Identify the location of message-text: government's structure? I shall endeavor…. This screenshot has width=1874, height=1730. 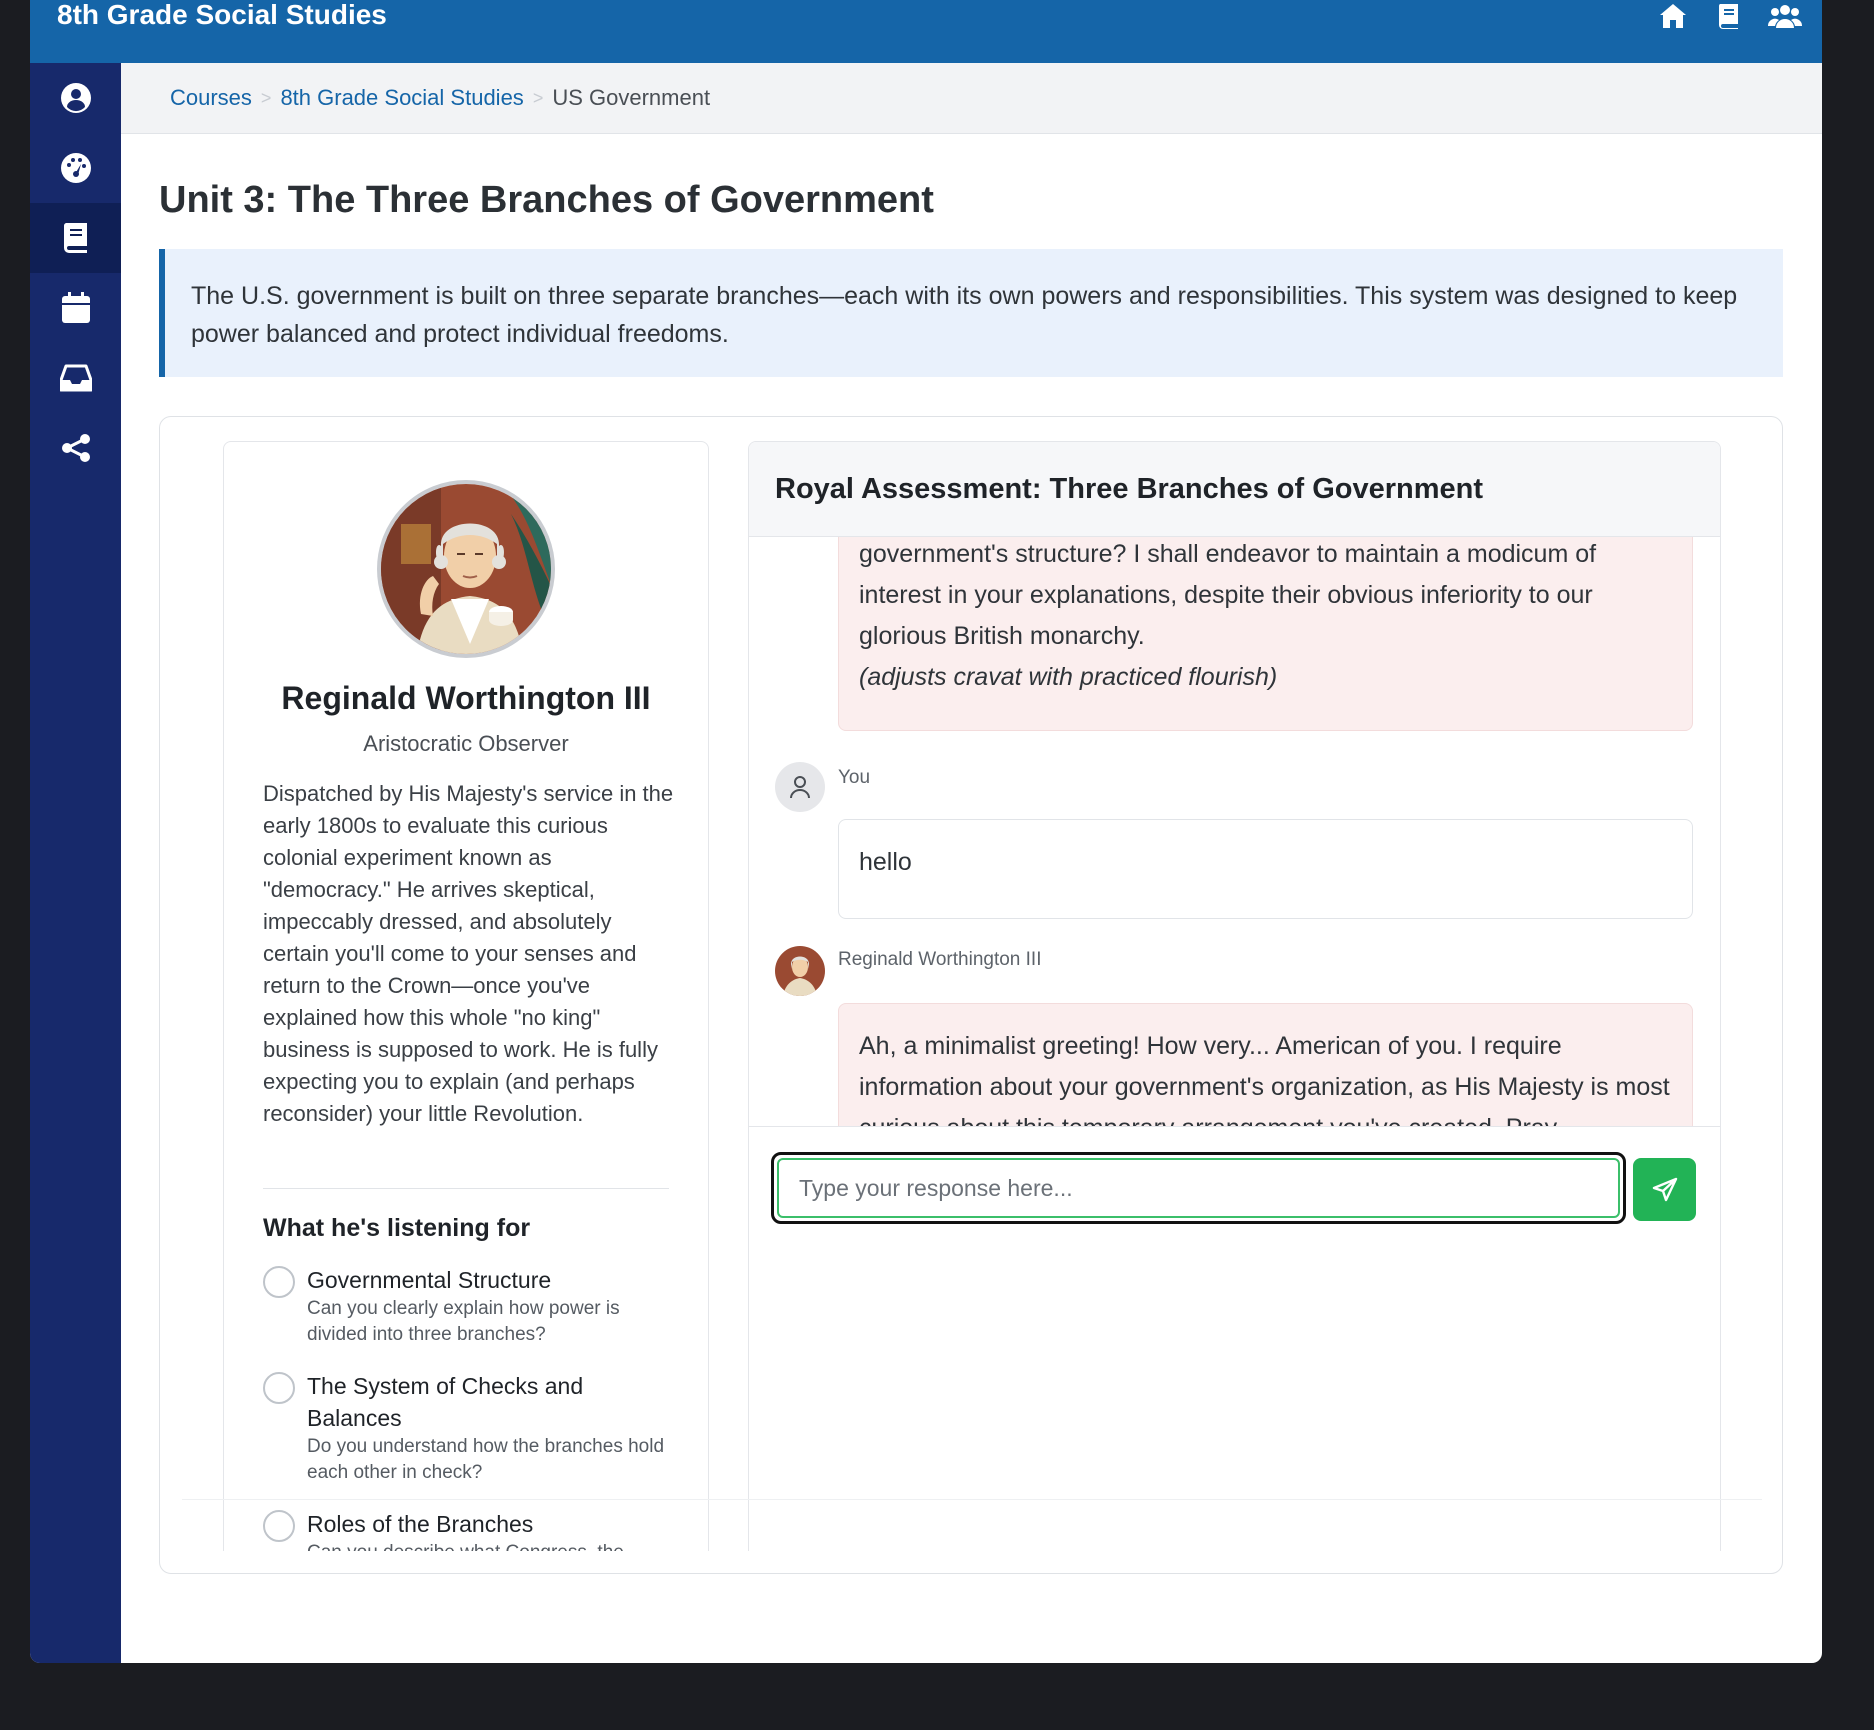
(1228, 595).